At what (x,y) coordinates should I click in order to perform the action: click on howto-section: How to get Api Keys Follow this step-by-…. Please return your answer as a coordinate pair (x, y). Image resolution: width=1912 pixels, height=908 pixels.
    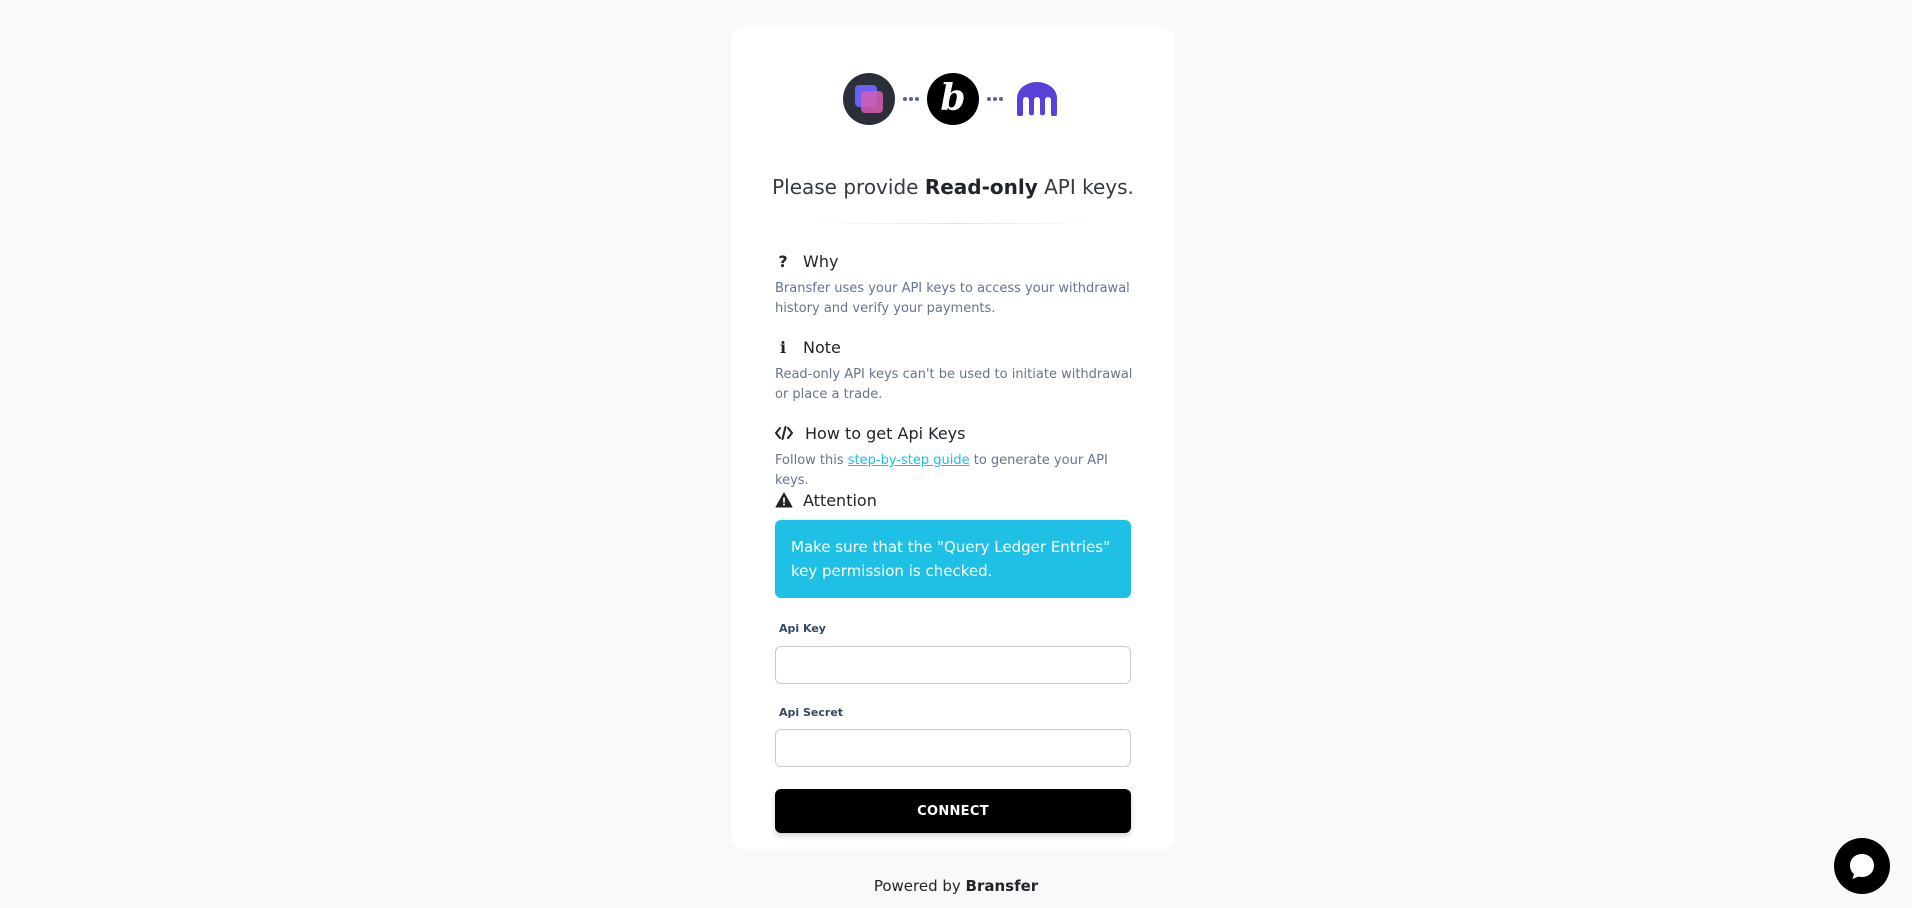
    Looking at the image, I should click on (955, 457).